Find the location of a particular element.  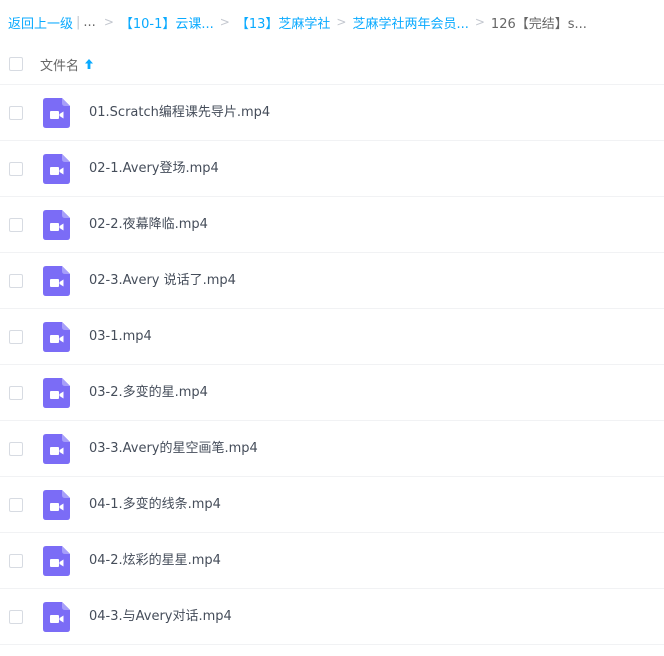

file-row: 03-1.mp4 is located at coordinates (332, 337).